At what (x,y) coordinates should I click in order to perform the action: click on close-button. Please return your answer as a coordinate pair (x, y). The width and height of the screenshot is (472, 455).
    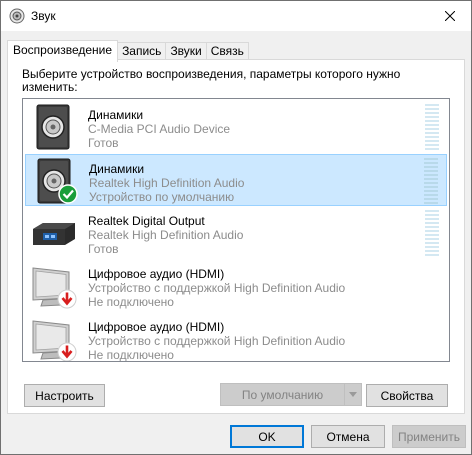
    Looking at the image, I should click on (450, 16).